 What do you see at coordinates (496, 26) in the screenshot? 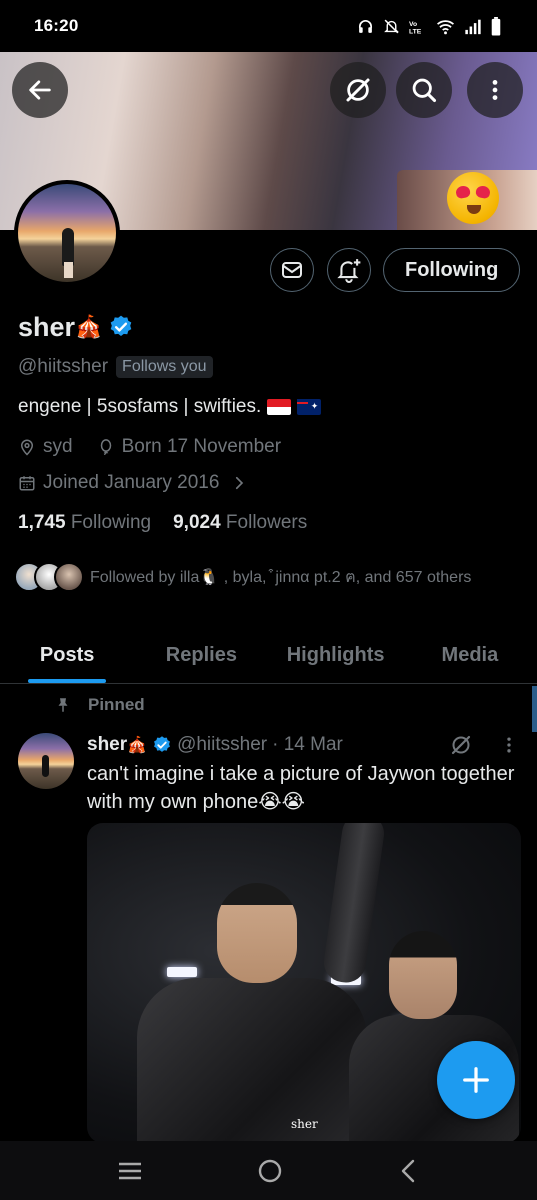
I see `battery-icon` at bounding box center [496, 26].